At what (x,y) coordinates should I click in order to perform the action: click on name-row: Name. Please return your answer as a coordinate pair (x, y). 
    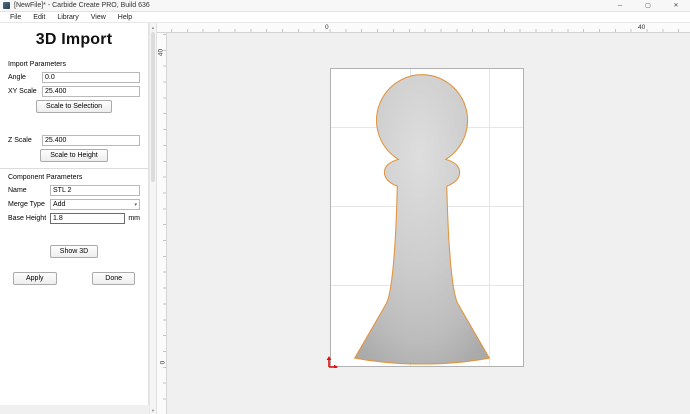
    Looking at the image, I should click on (74, 190).